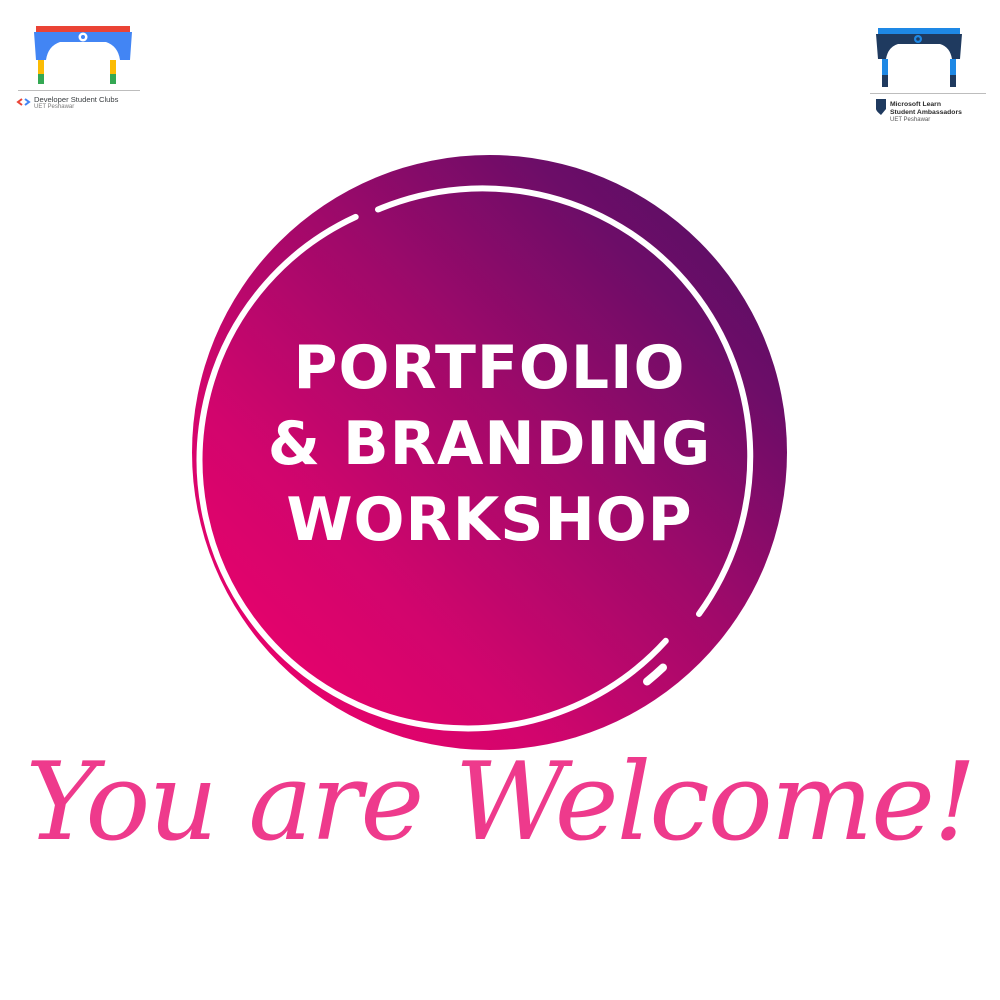 The height and width of the screenshot is (1000, 1000). I want to click on title-line-1: PORTFOLIO, so click(489, 368).